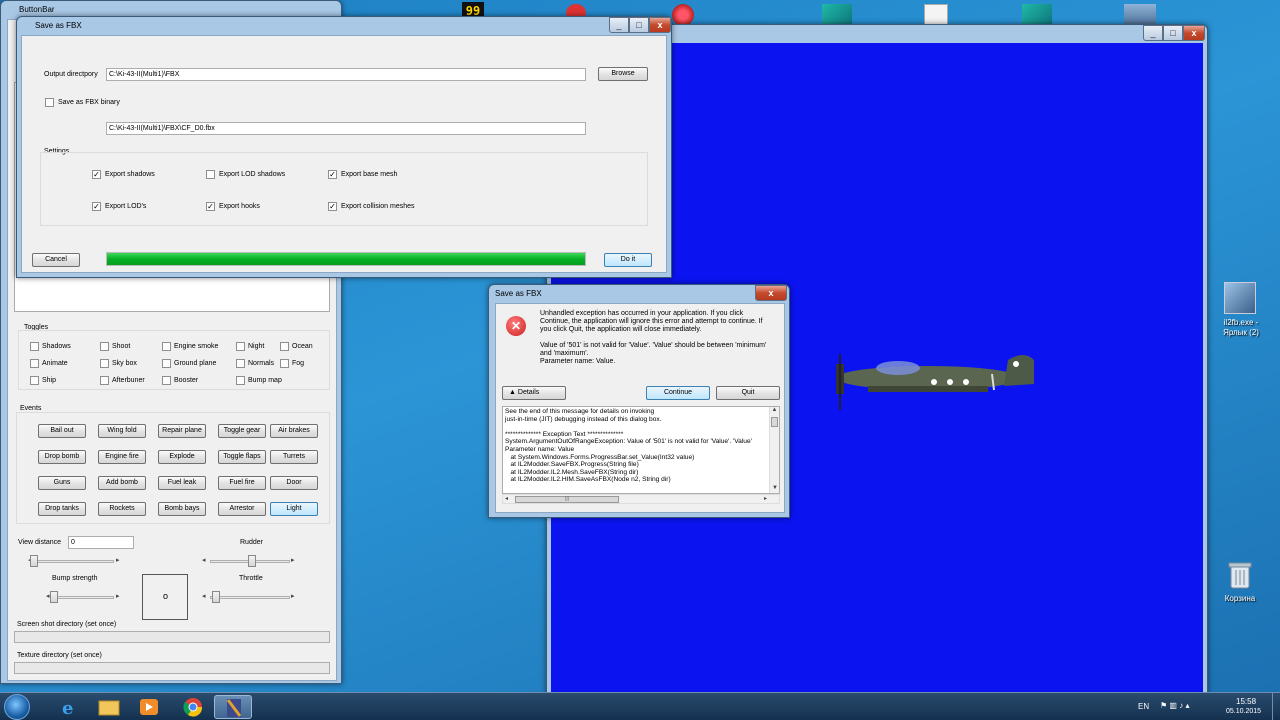  What do you see at coordinates (1194, 33) in the screenshot?
I see `close-button: x` at bounding box center [1194, 33].